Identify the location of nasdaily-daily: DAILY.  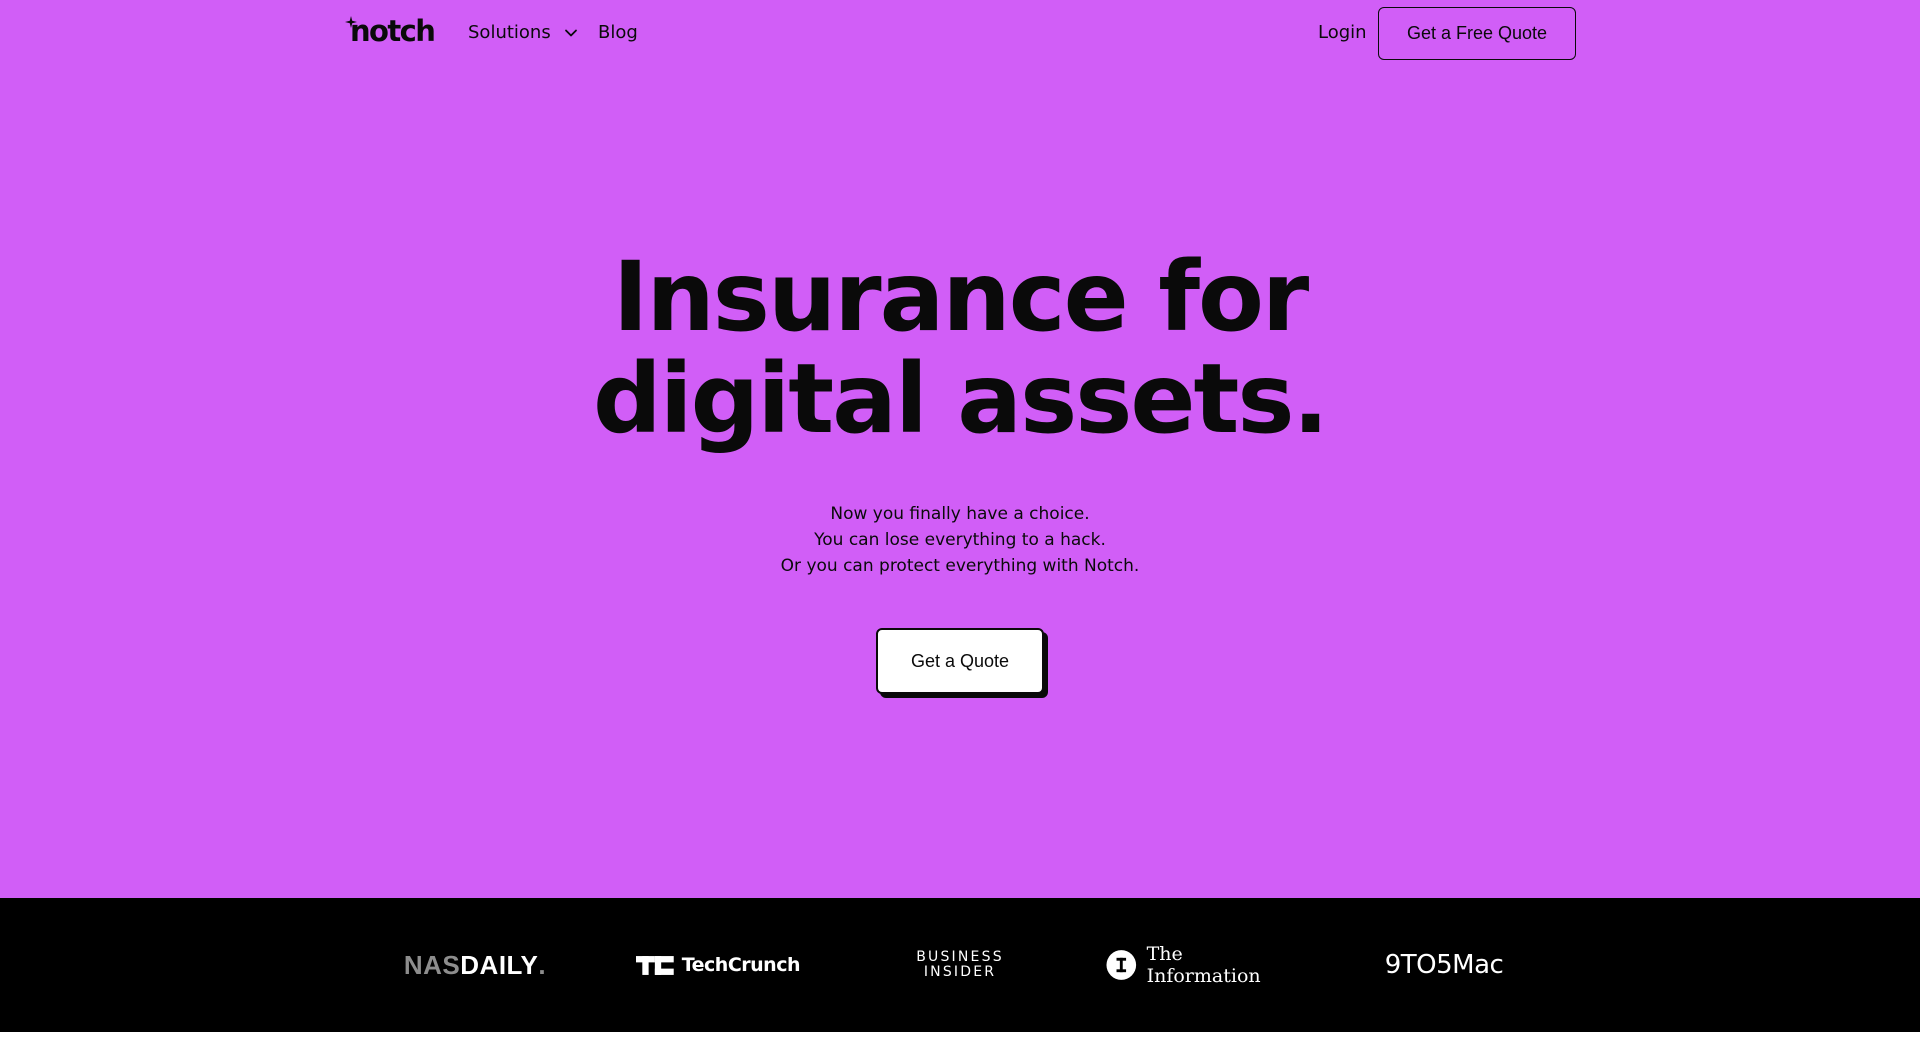
(499, 964).